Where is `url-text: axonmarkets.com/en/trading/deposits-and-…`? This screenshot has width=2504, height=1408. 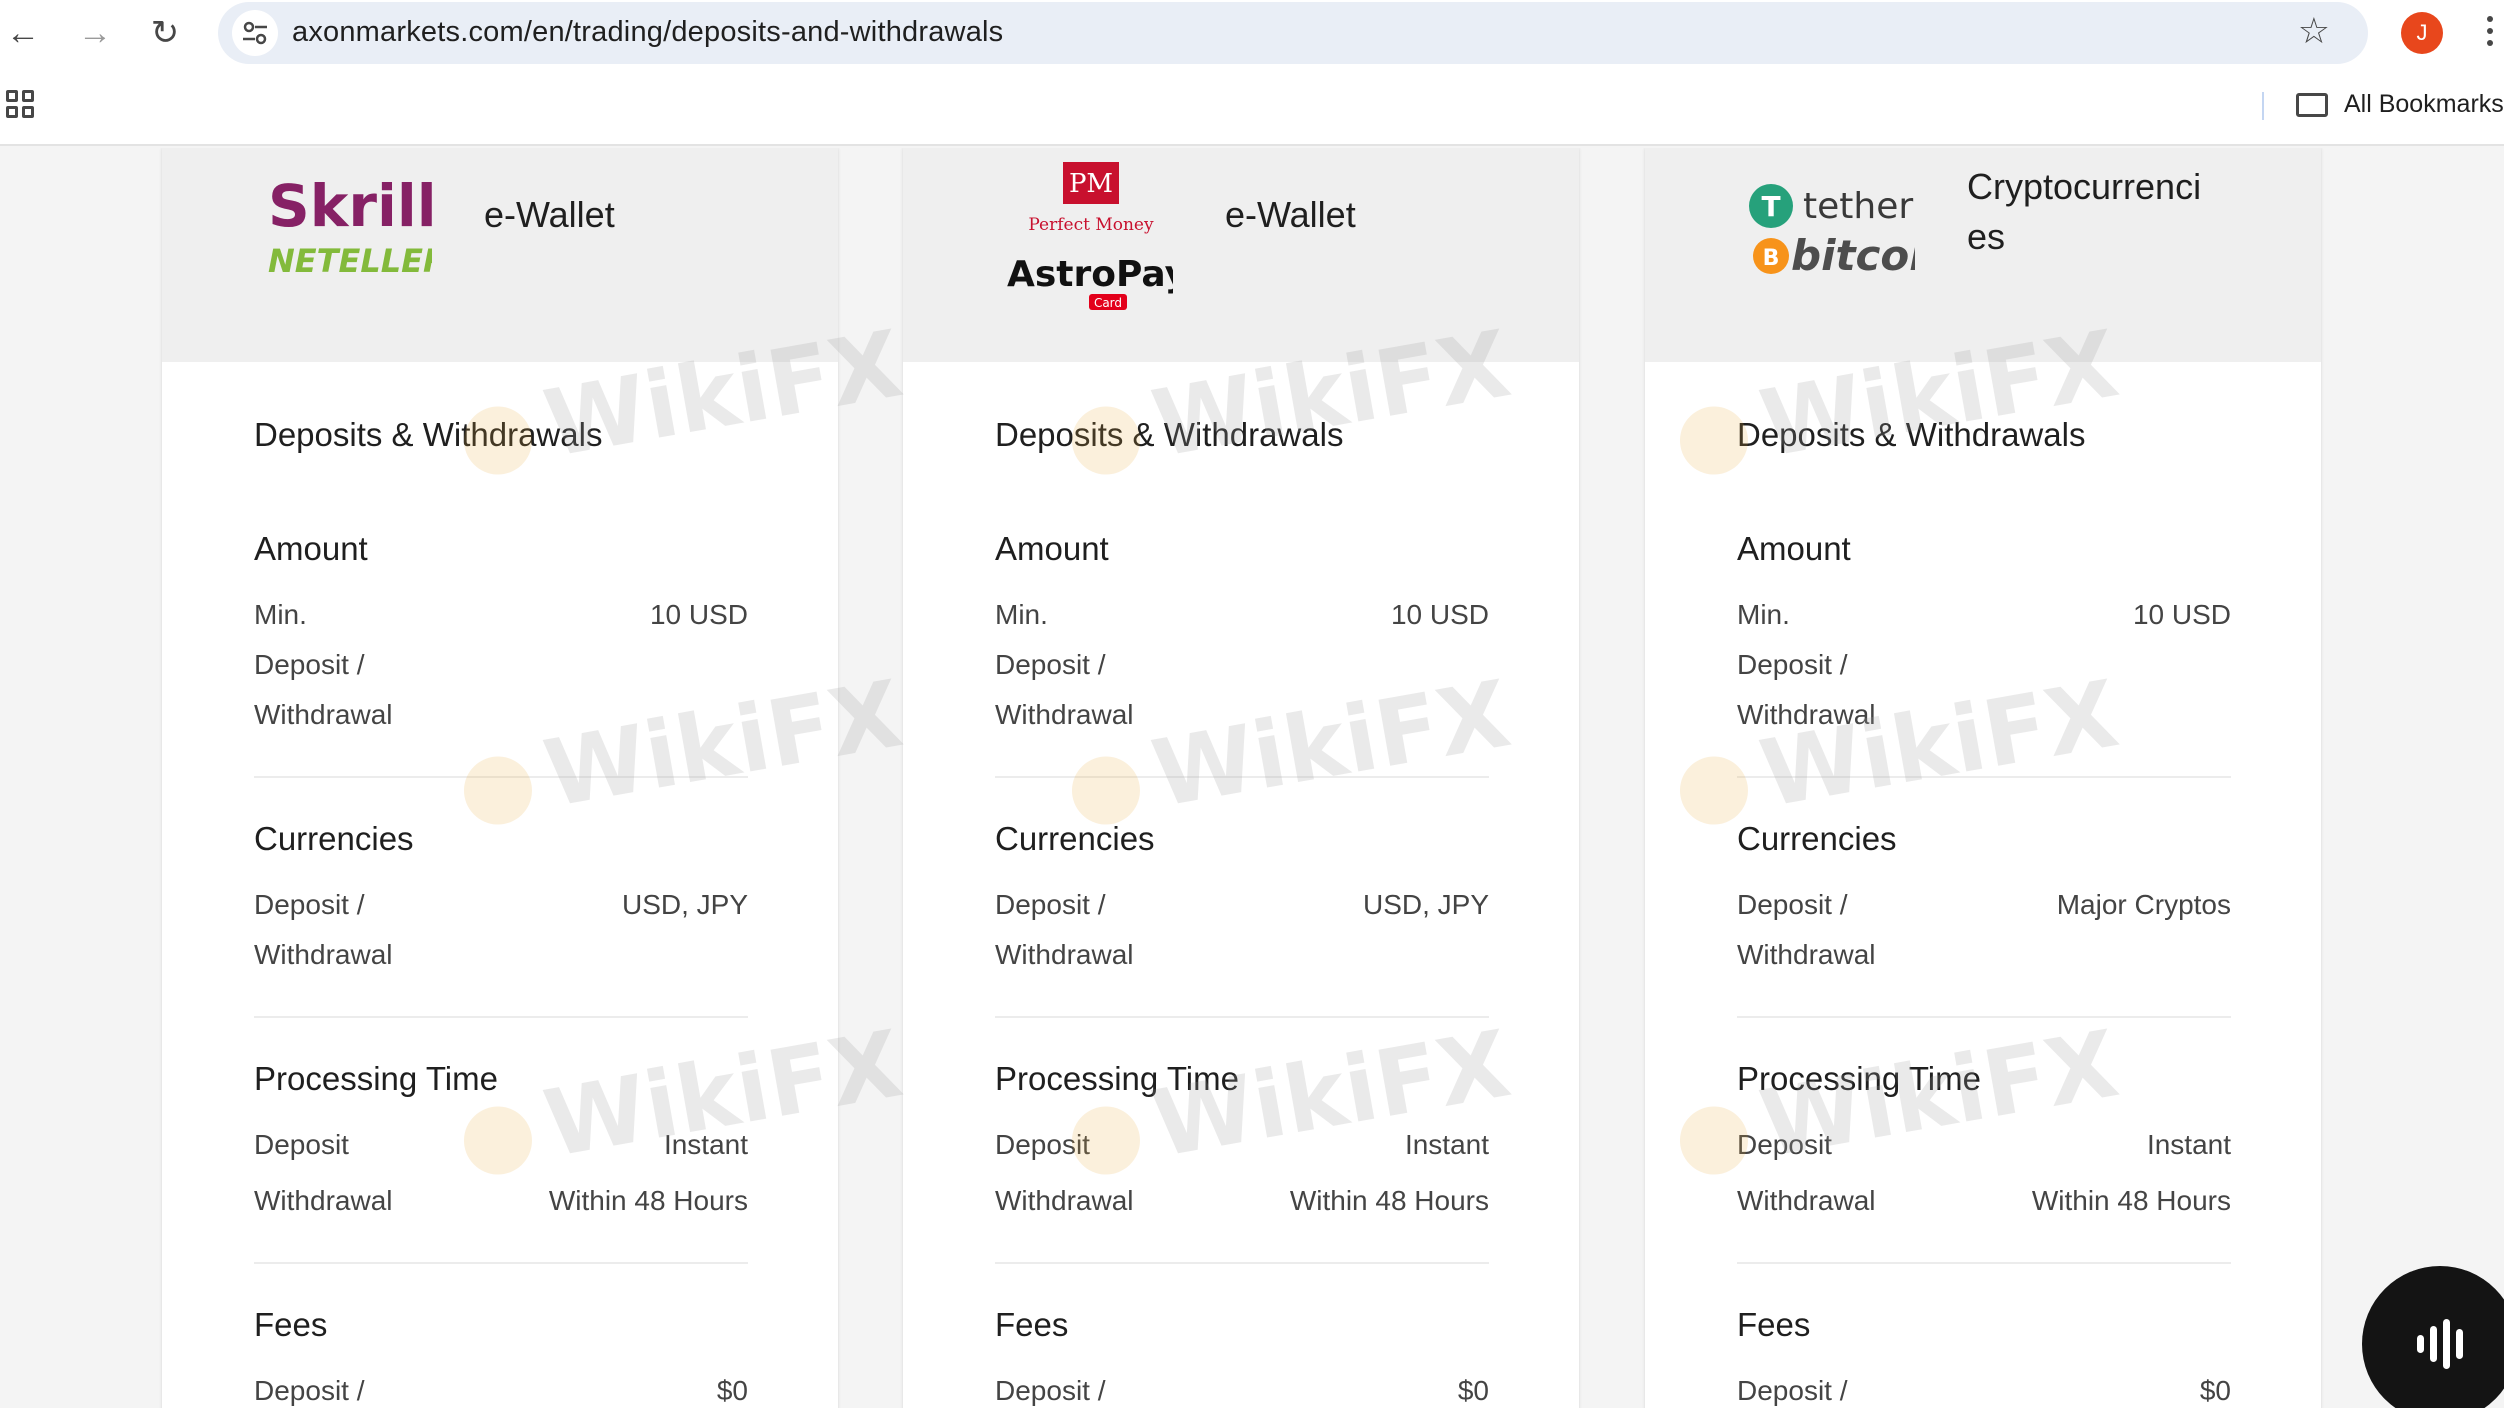 url-text: axonmarkets.com/en/trading/deposits-and-… is located at coordinates (647, 32).